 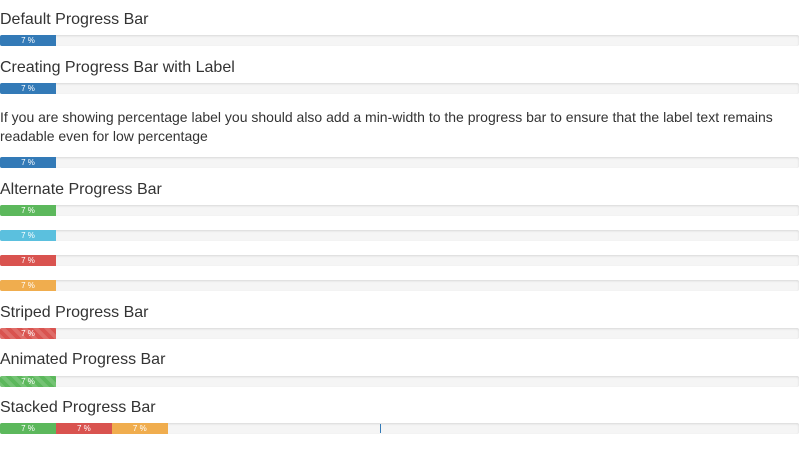 I want to click on progress-bar-animated: 7 %, so click(x=28, y=381).